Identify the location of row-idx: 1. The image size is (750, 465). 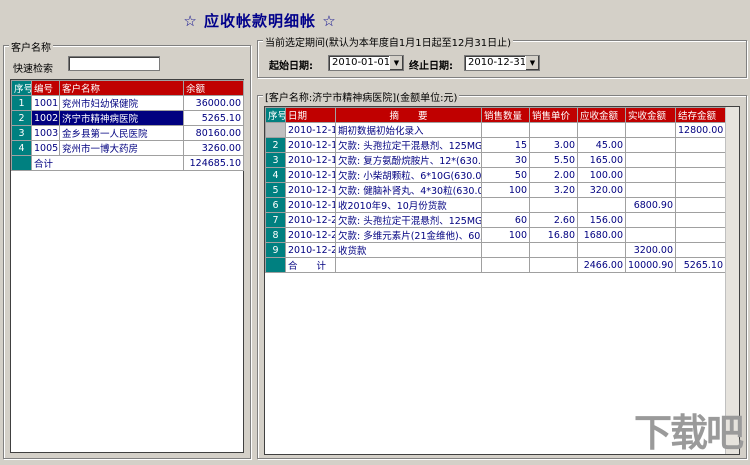
(21, 103).